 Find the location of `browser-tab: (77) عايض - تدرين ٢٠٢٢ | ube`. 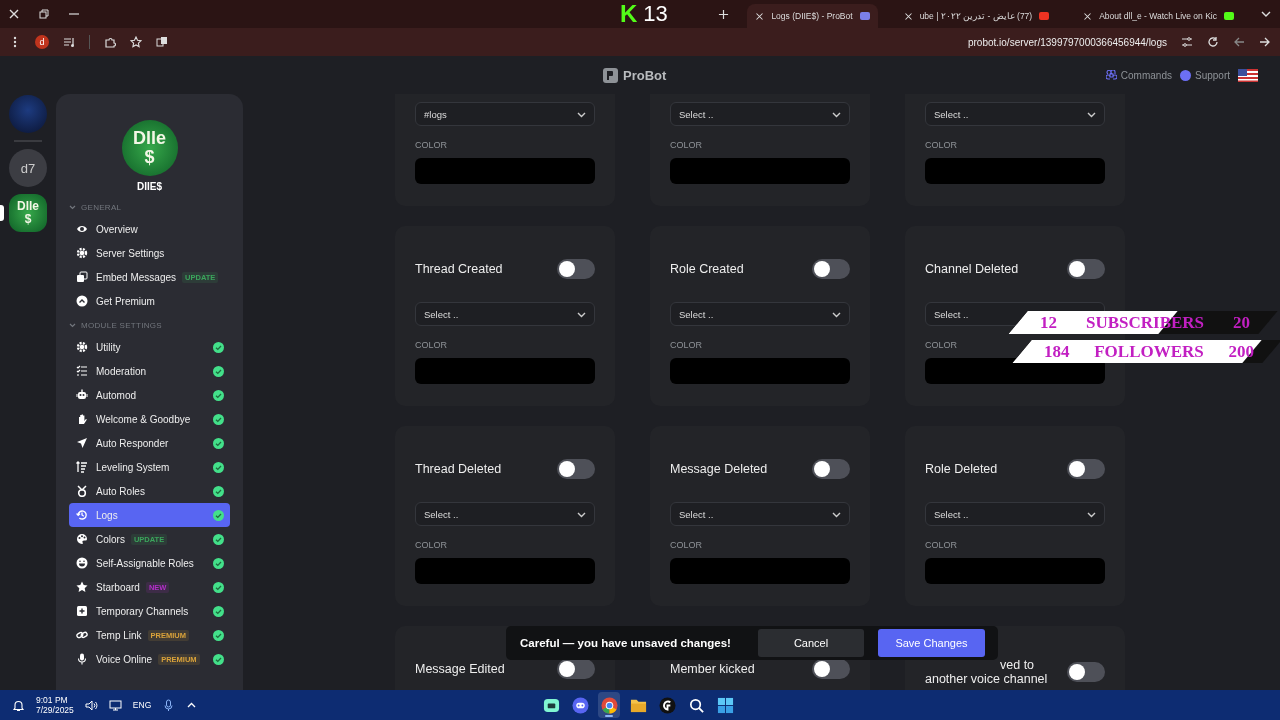

browser-tab: (77) عايض - تدرين ٢٠٢٢ | ube is located at coordinates (976, 16).